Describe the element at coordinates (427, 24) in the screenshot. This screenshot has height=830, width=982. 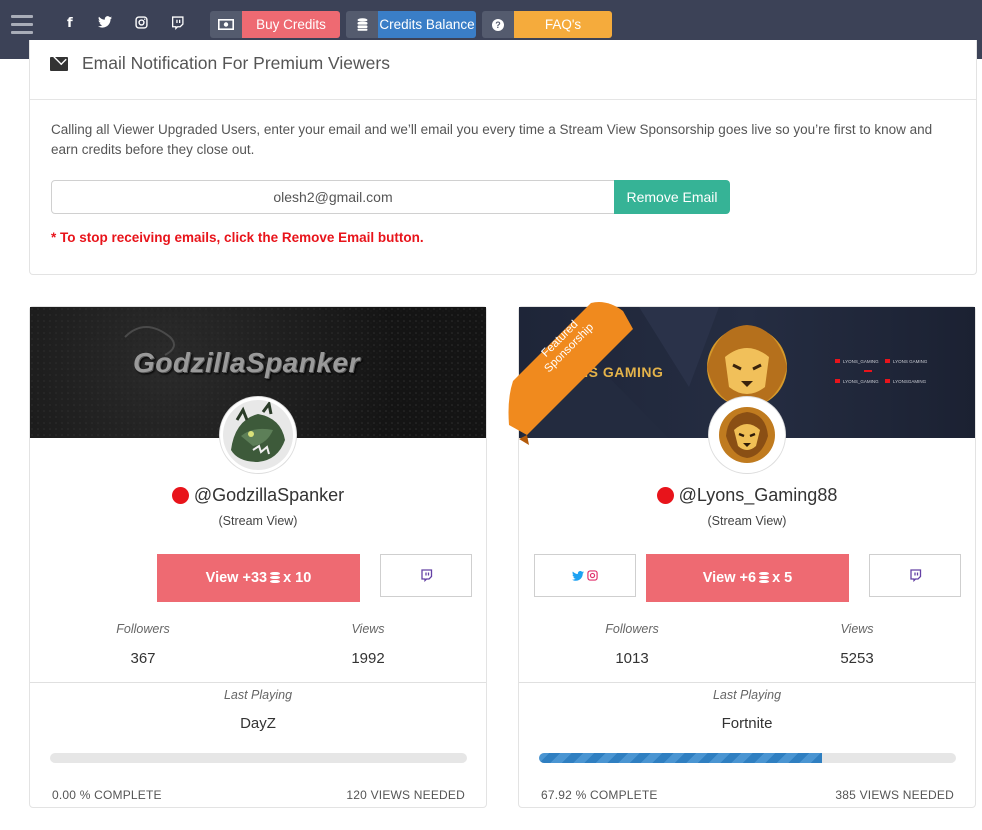
I see `credits-balance-label: Credits Balance` at that location.